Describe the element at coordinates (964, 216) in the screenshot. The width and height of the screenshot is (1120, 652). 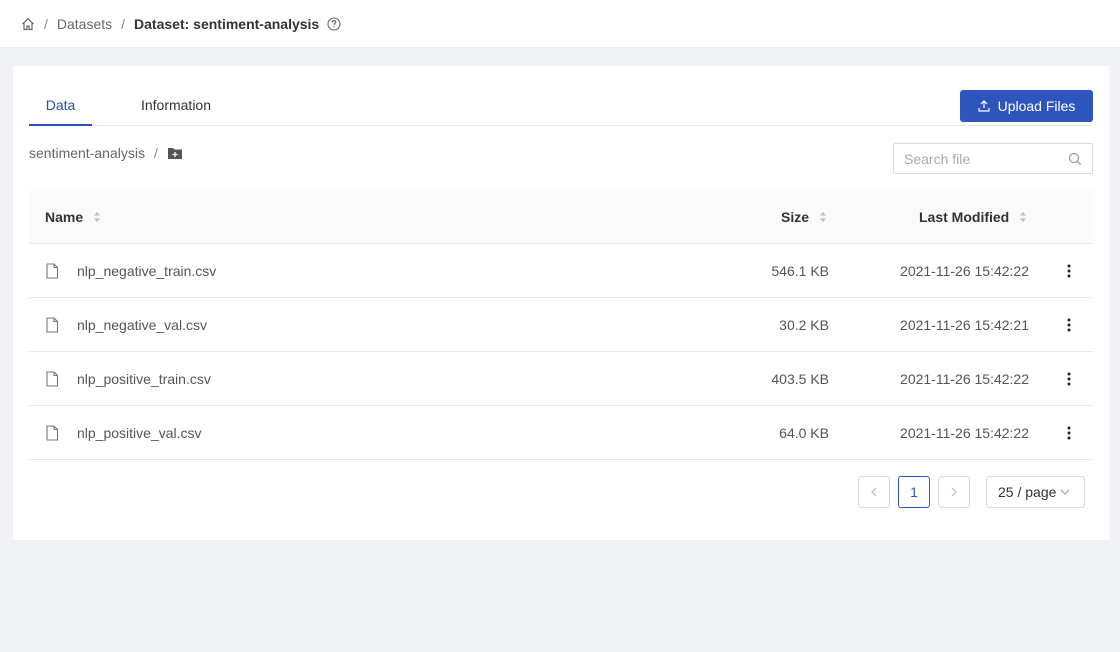
I see `column-modified-label: Last Modified` at that location.